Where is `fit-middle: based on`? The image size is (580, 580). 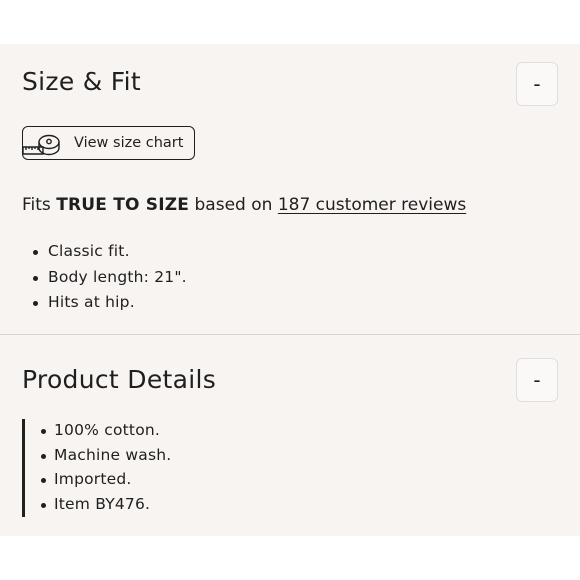 fit-middle: based on is located at coordinates (233, 205).